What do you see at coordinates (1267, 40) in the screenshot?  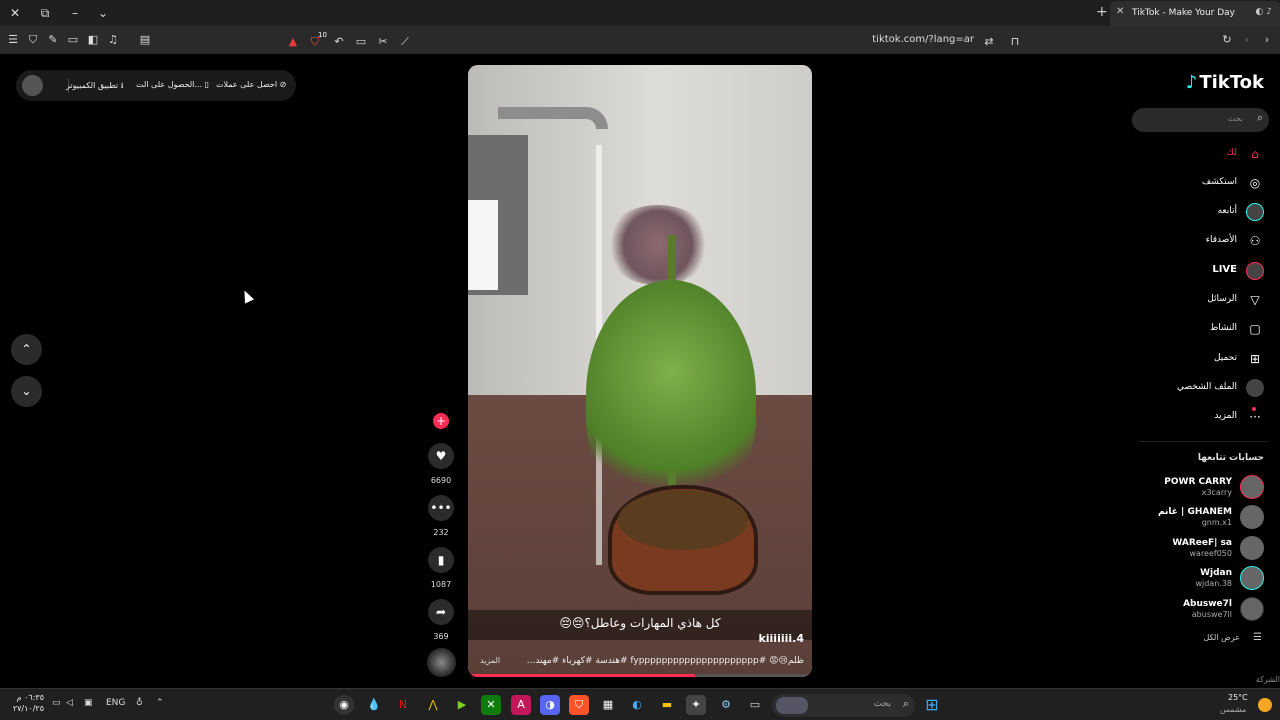 I see `forward-icon: ›` at bounding box center [1267, 40].